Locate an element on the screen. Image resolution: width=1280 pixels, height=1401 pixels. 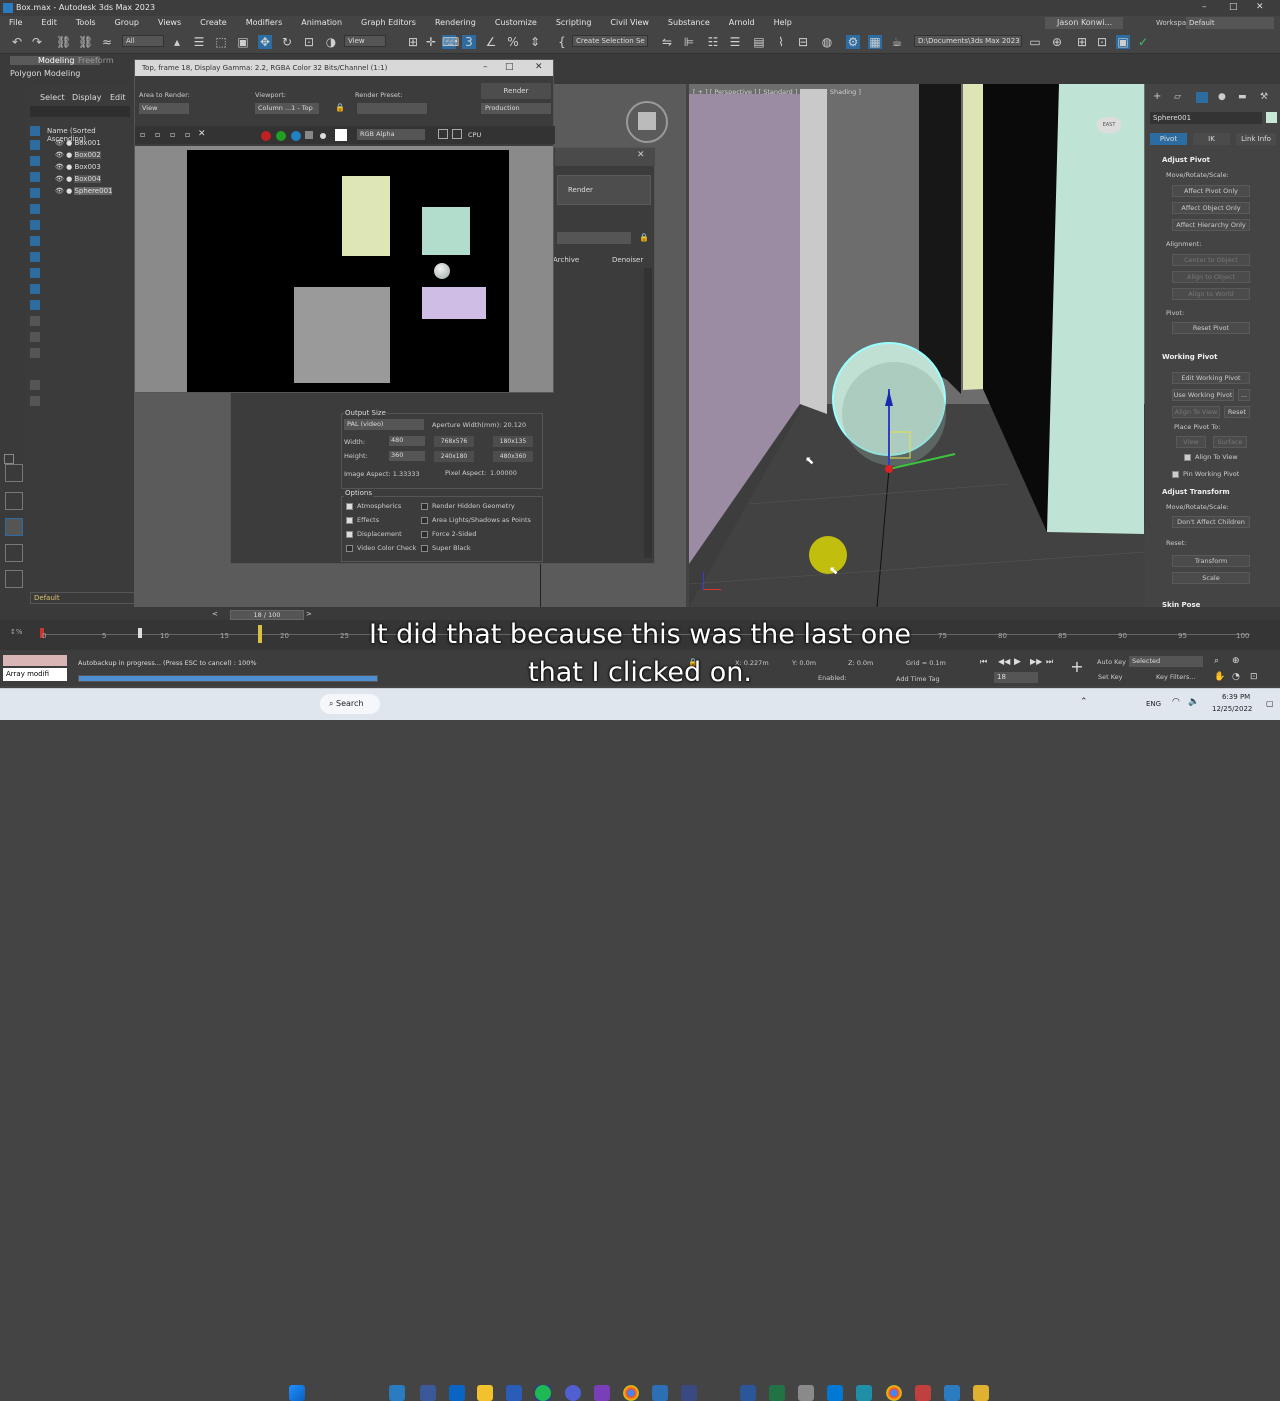
mail-icon is located at coordinates (457, 1393).